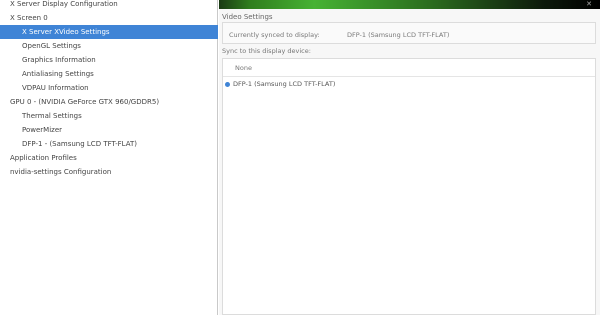 Image resolution: width=600 pixels, height=315 pixels. Describe the element at coordinates (109, 46) in the screenshot. I see `tree-item: OpenGL Settings` at that location.